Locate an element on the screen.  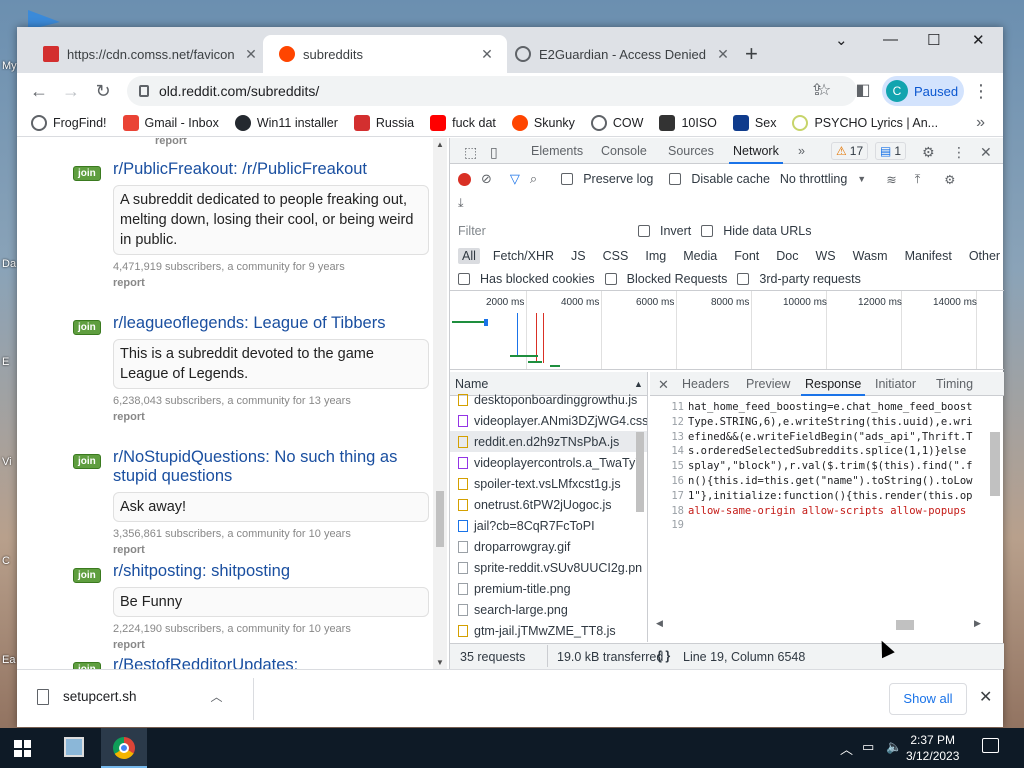
request-row: jail?cb=8CqR7FcToPI is located at coordinates (548, 525).